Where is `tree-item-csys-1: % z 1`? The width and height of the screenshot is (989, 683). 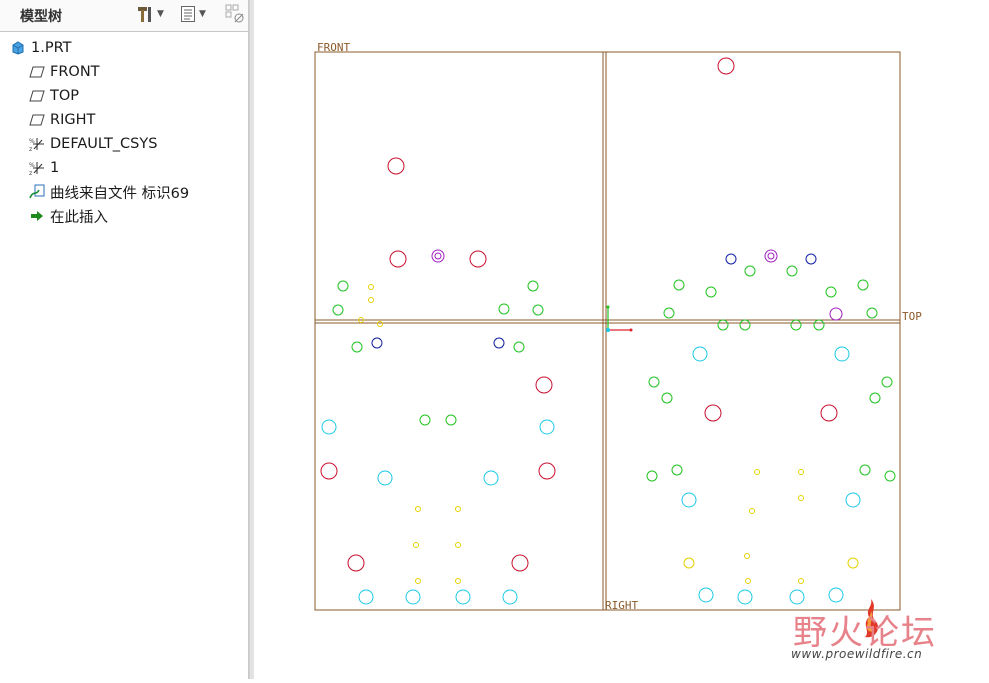 tree-item-csys-1: % z 1 is located at coordinates (124, 168).